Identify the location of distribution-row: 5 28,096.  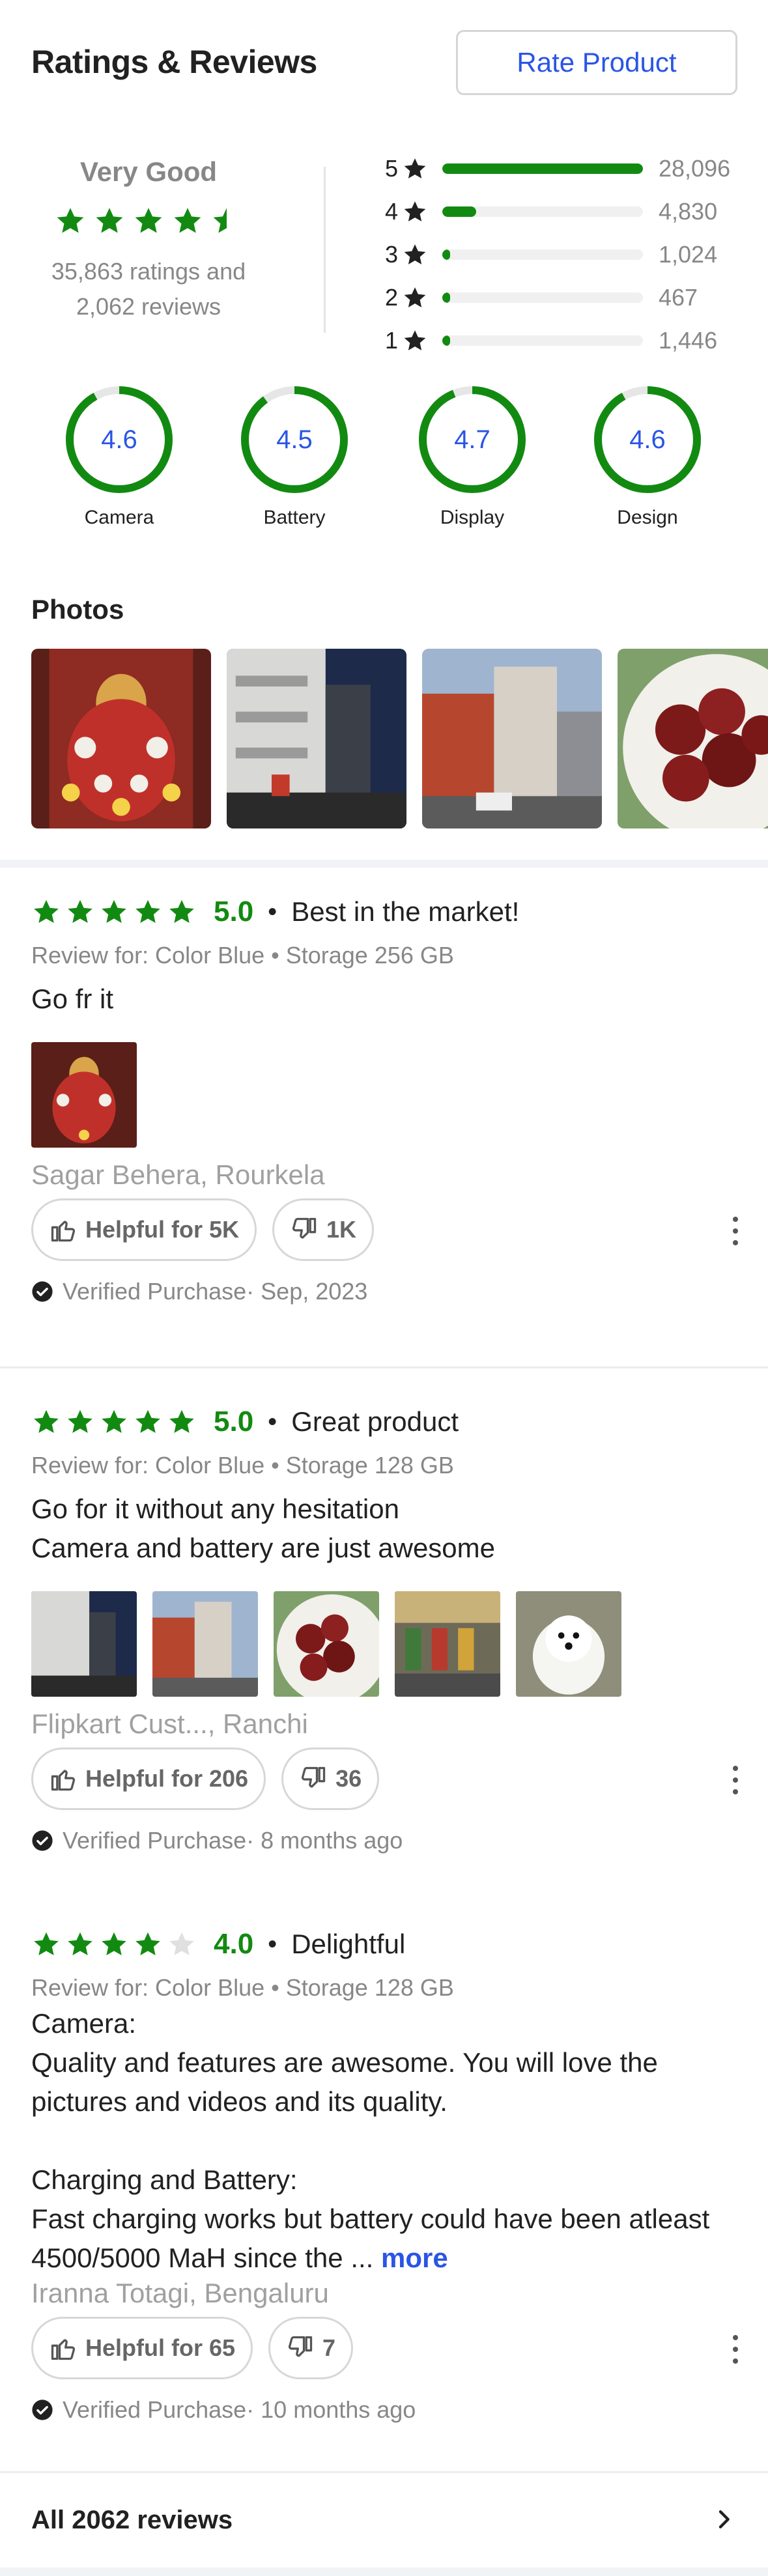
(563, 168).